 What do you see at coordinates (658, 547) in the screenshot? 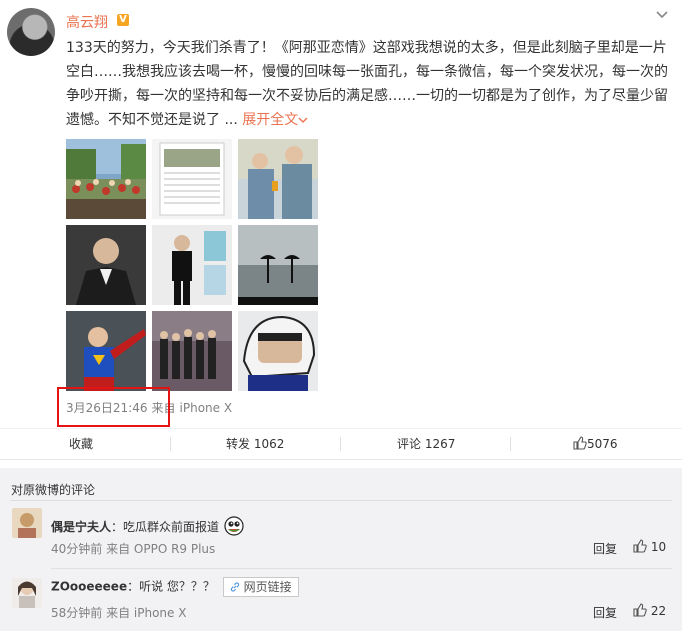
I see `comment-like-count: 10` at bounding box center [658, 547].